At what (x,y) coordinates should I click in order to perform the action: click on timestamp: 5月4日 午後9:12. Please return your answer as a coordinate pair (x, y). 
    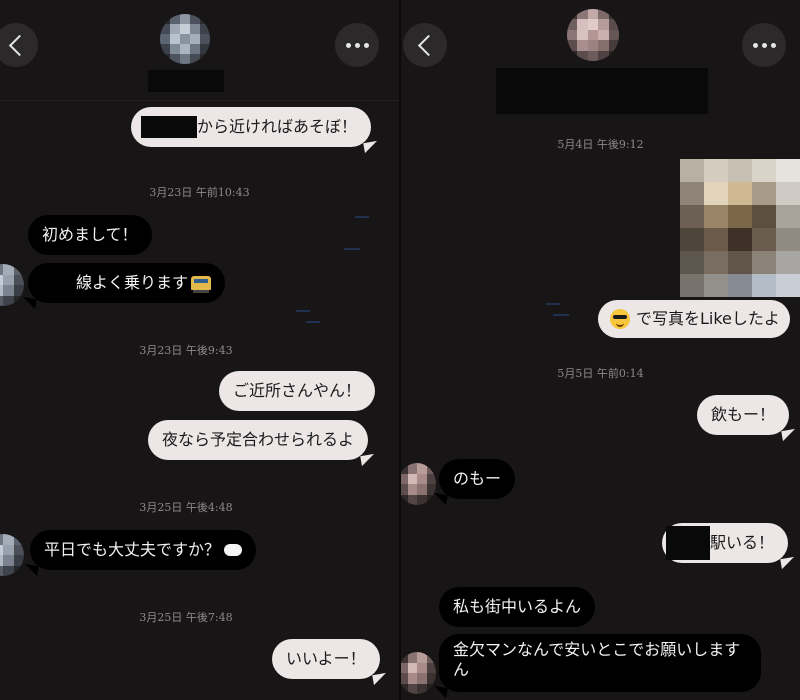
    Looking at the image, I should click on (600, 144).